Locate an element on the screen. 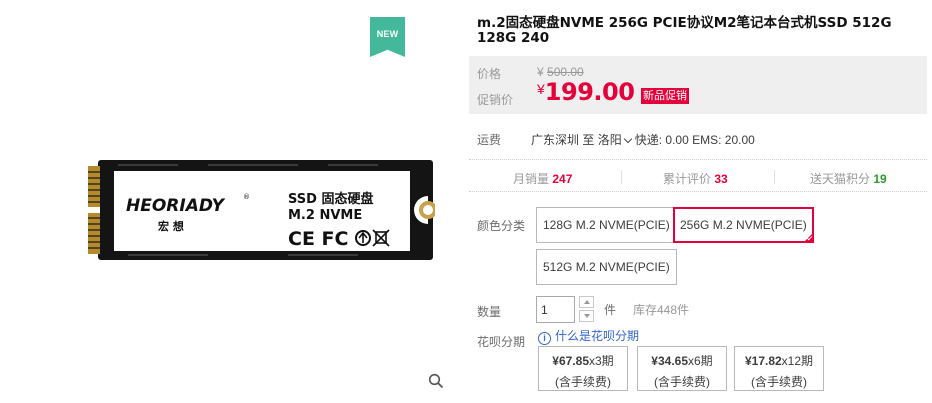 Image resolution: width=932 pixels, height=403 pixels. brand-cn-text: 宏 想 is located at coordinates (171, 226).